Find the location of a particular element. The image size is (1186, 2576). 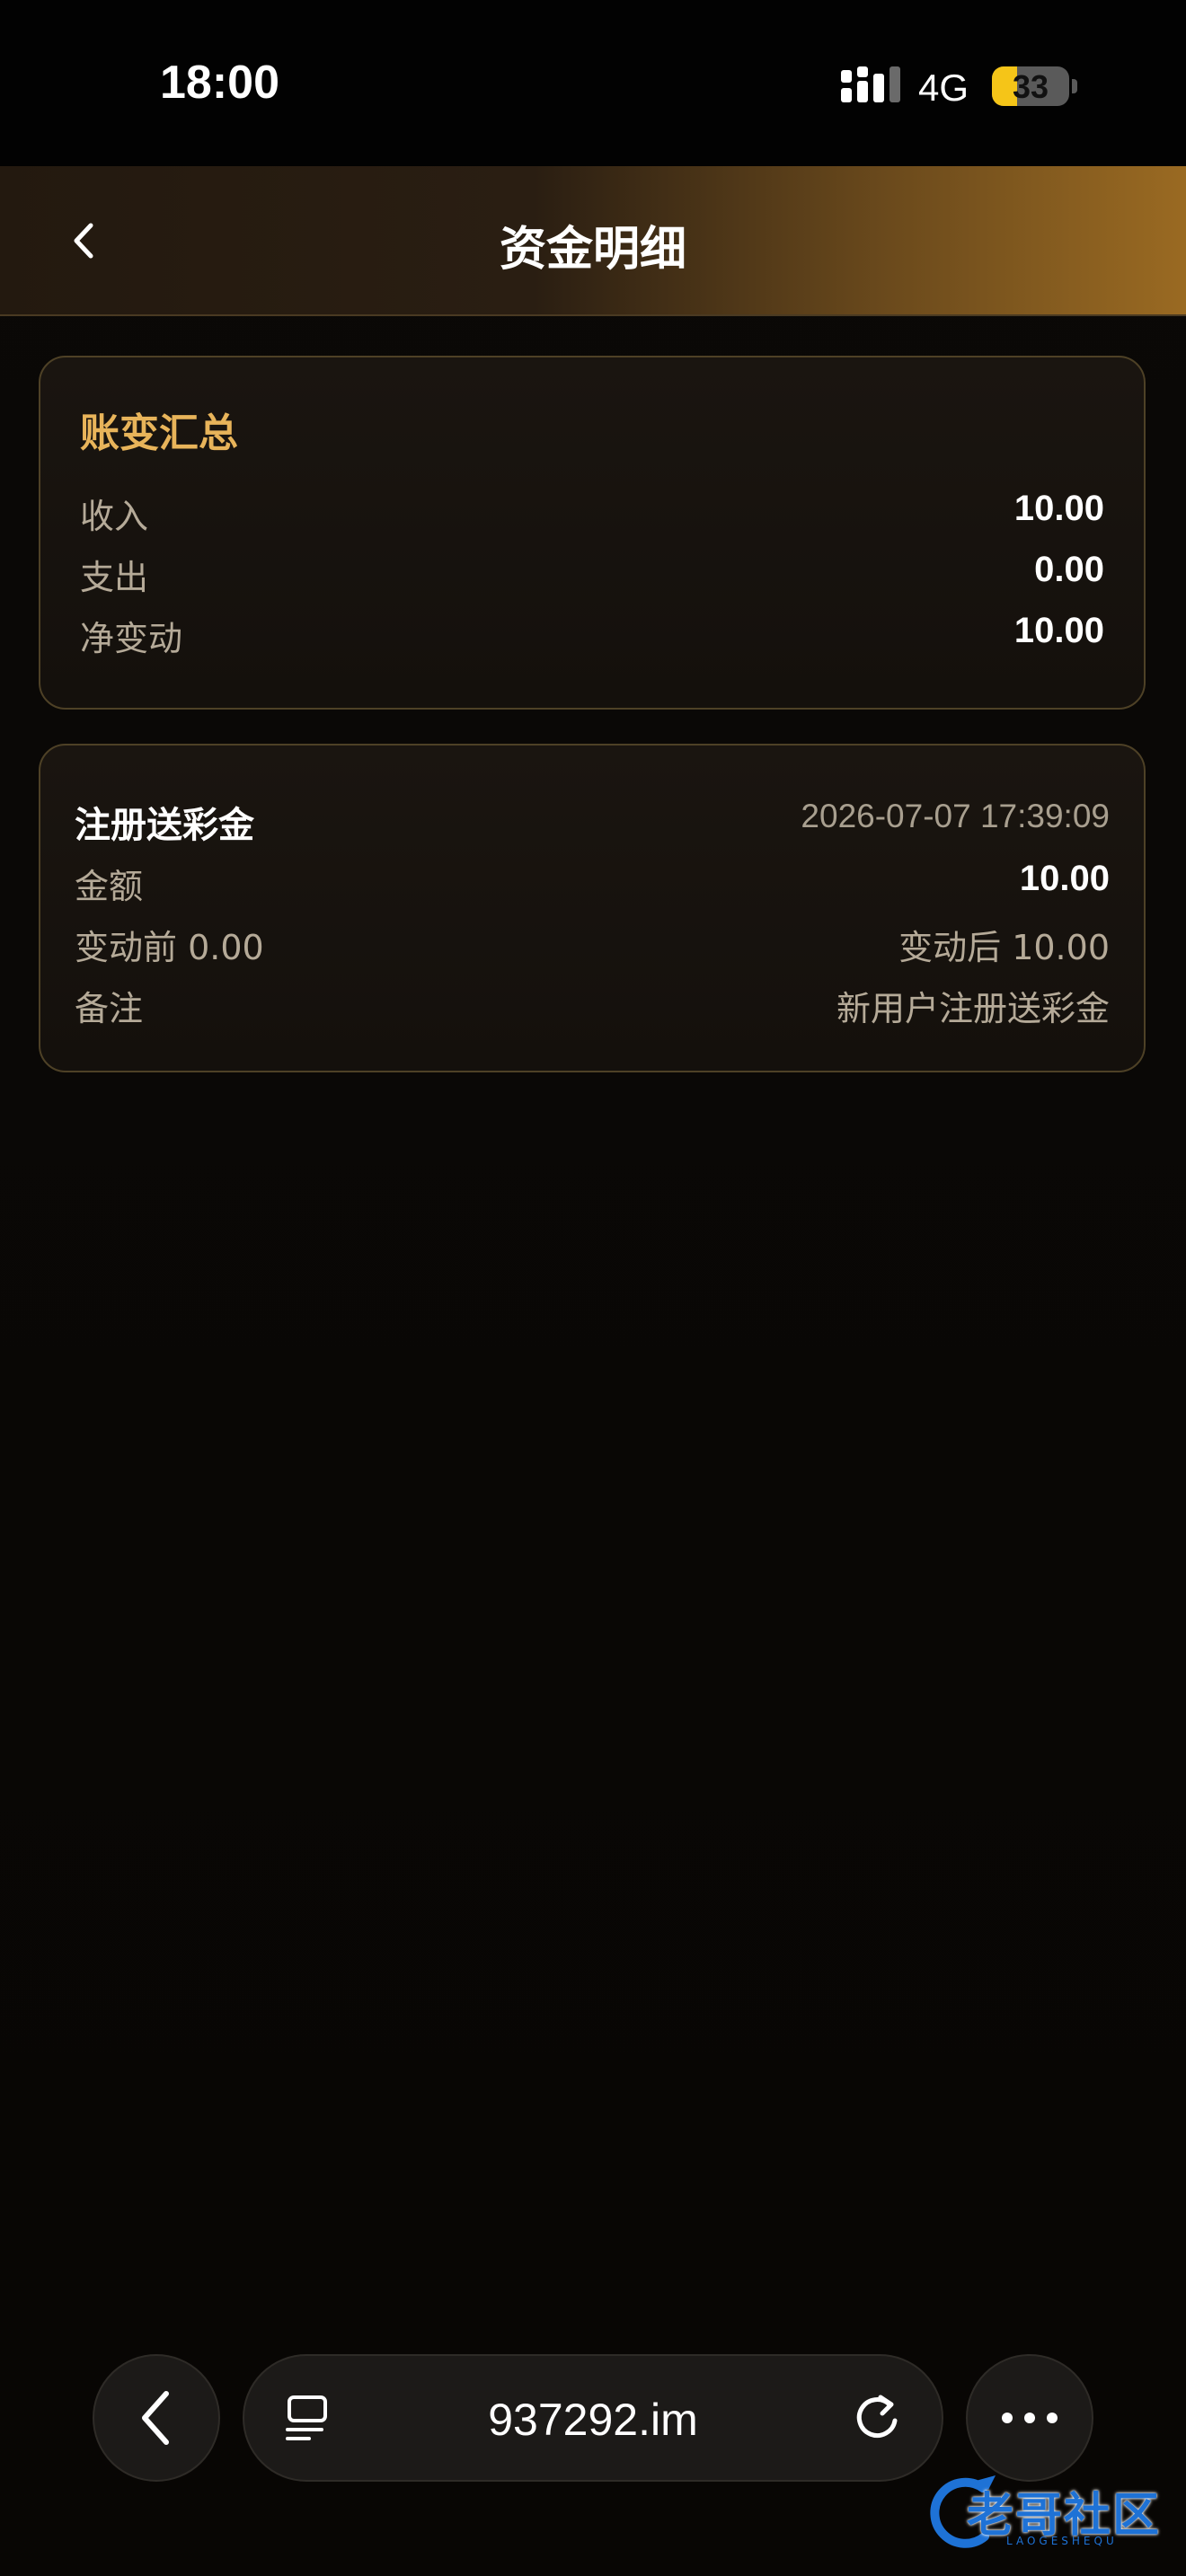

note-label: 备注 is located at coordinates (109, 1008).